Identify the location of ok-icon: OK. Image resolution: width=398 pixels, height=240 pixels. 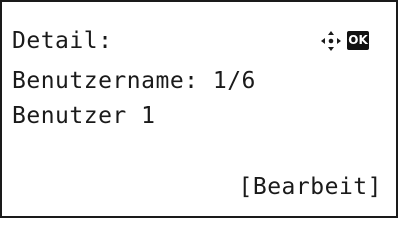
(358, 40).